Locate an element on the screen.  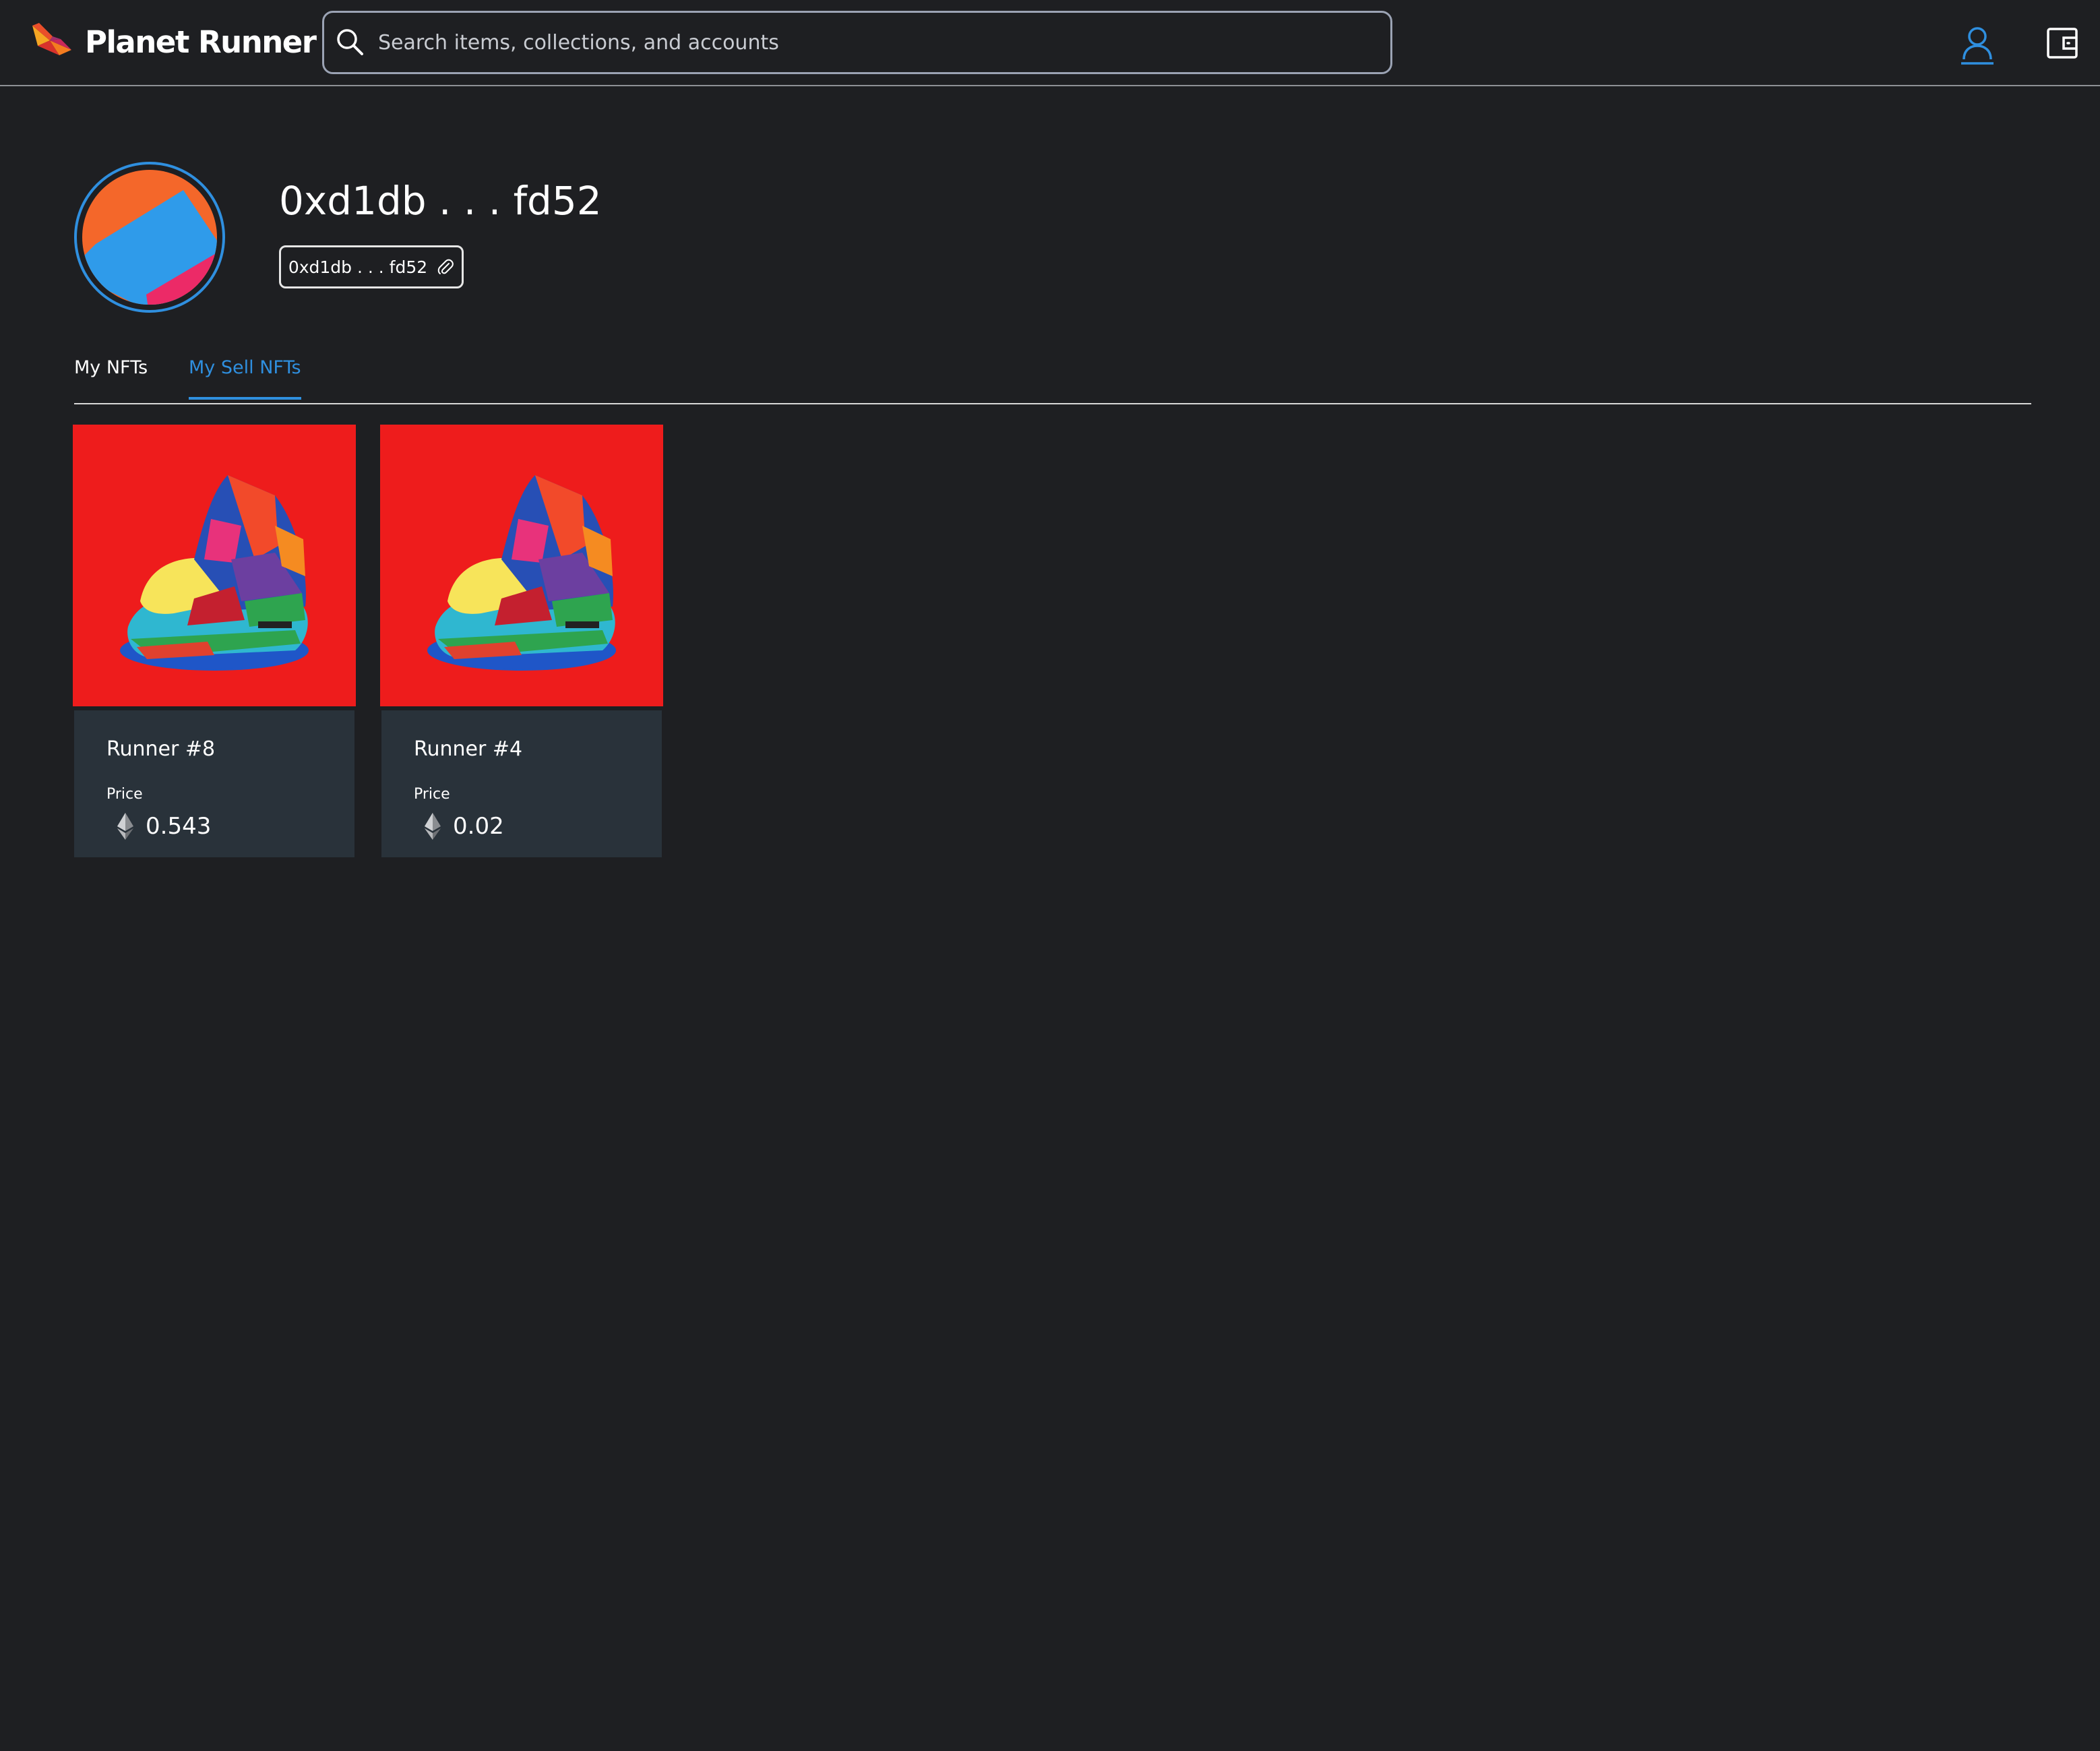
nft-price: 0.02 is located at coordinates (459, 826).